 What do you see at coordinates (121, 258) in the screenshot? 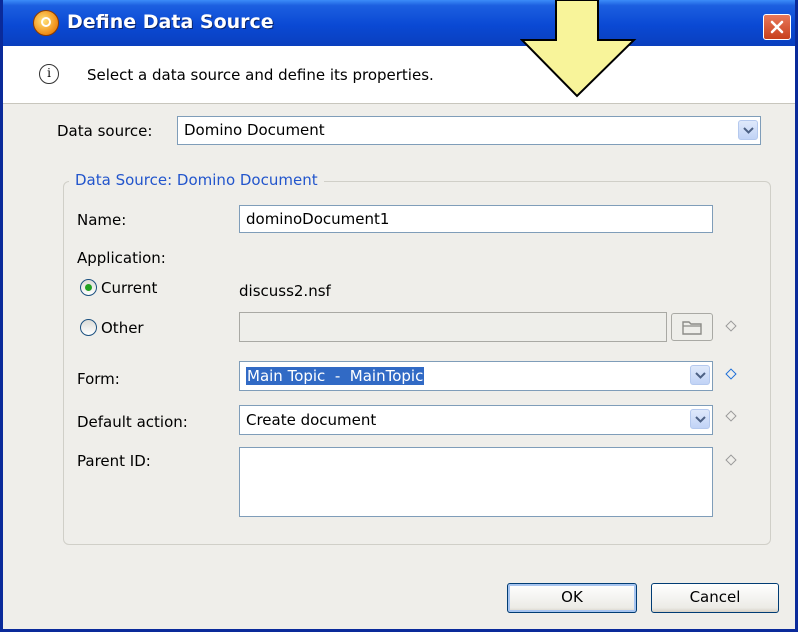
I see `application-label: Application:` at bounding box center [121, 258].